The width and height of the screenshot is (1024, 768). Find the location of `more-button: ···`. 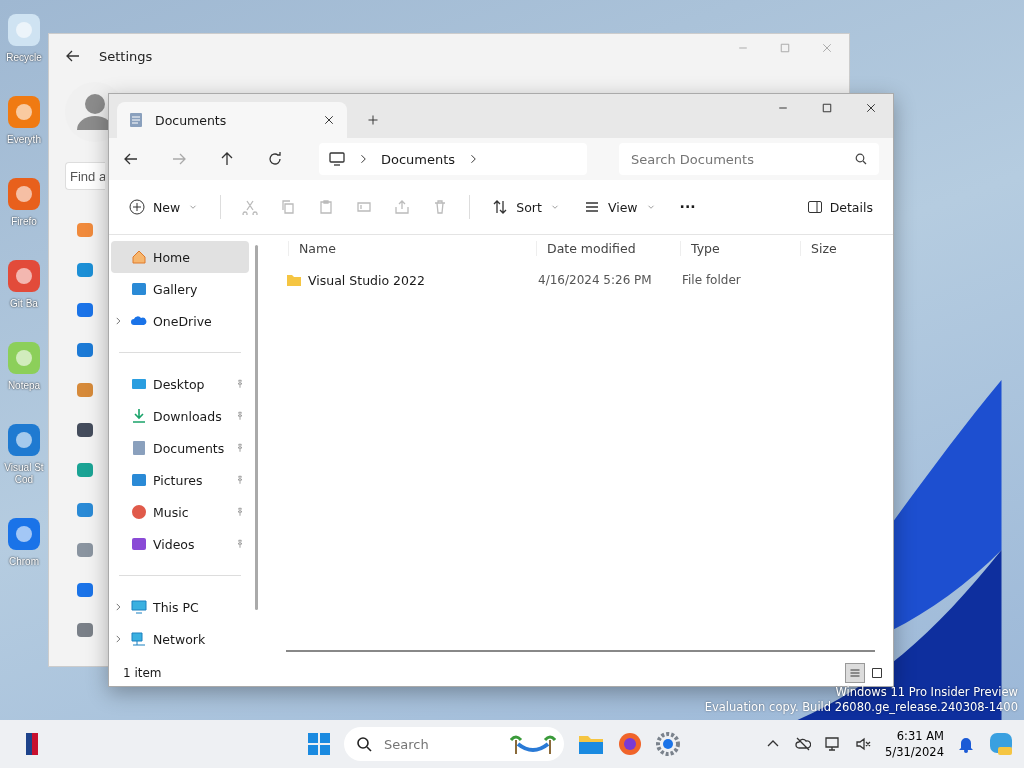

more-button: ··· is located at coordinates (687, 207).